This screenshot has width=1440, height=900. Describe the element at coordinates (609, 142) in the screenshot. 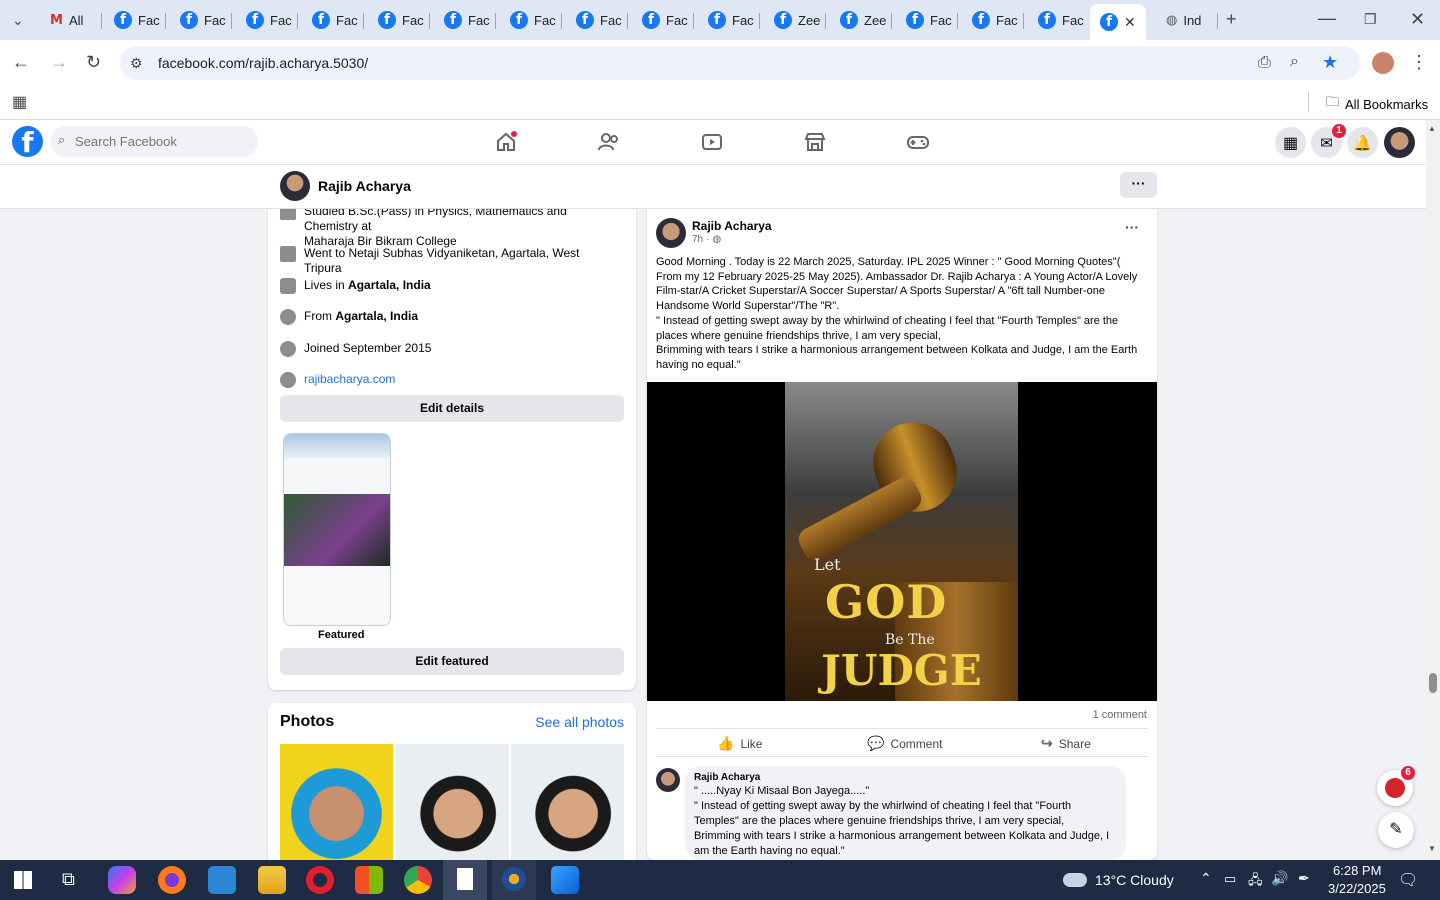

I see `friends-icon` at that location.